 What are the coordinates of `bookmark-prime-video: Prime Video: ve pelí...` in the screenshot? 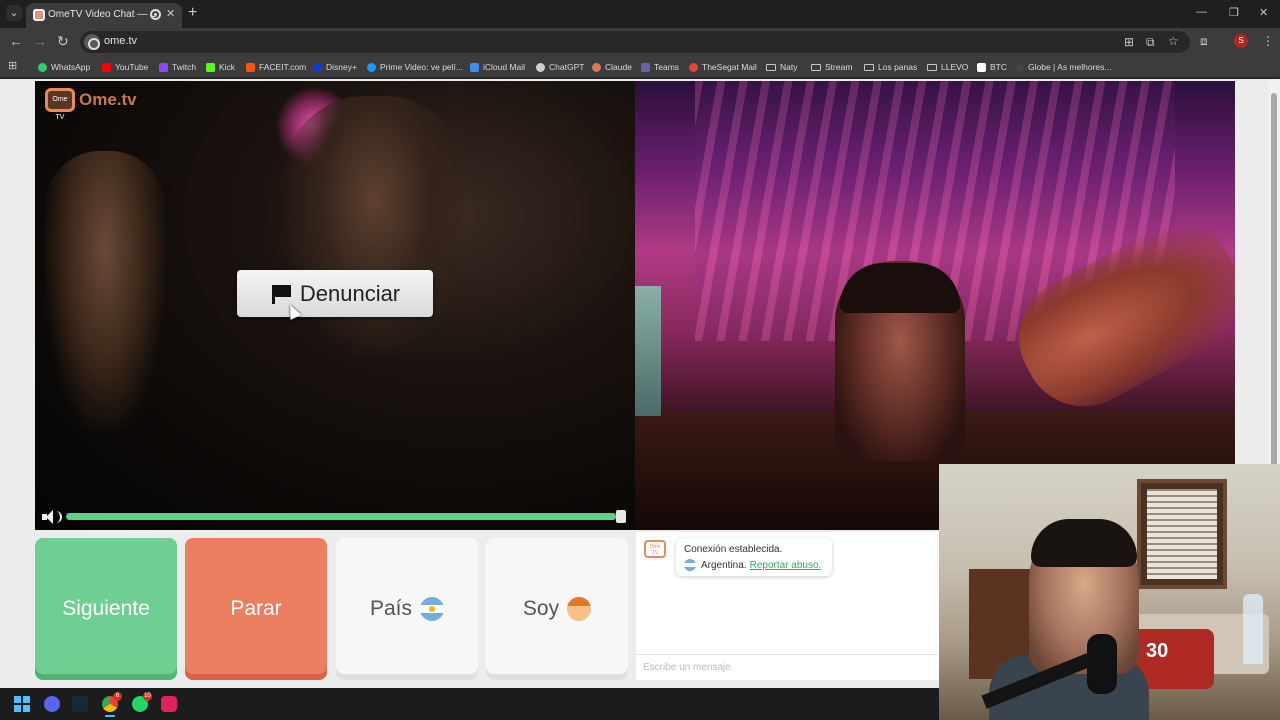 It's located at (415, 67).